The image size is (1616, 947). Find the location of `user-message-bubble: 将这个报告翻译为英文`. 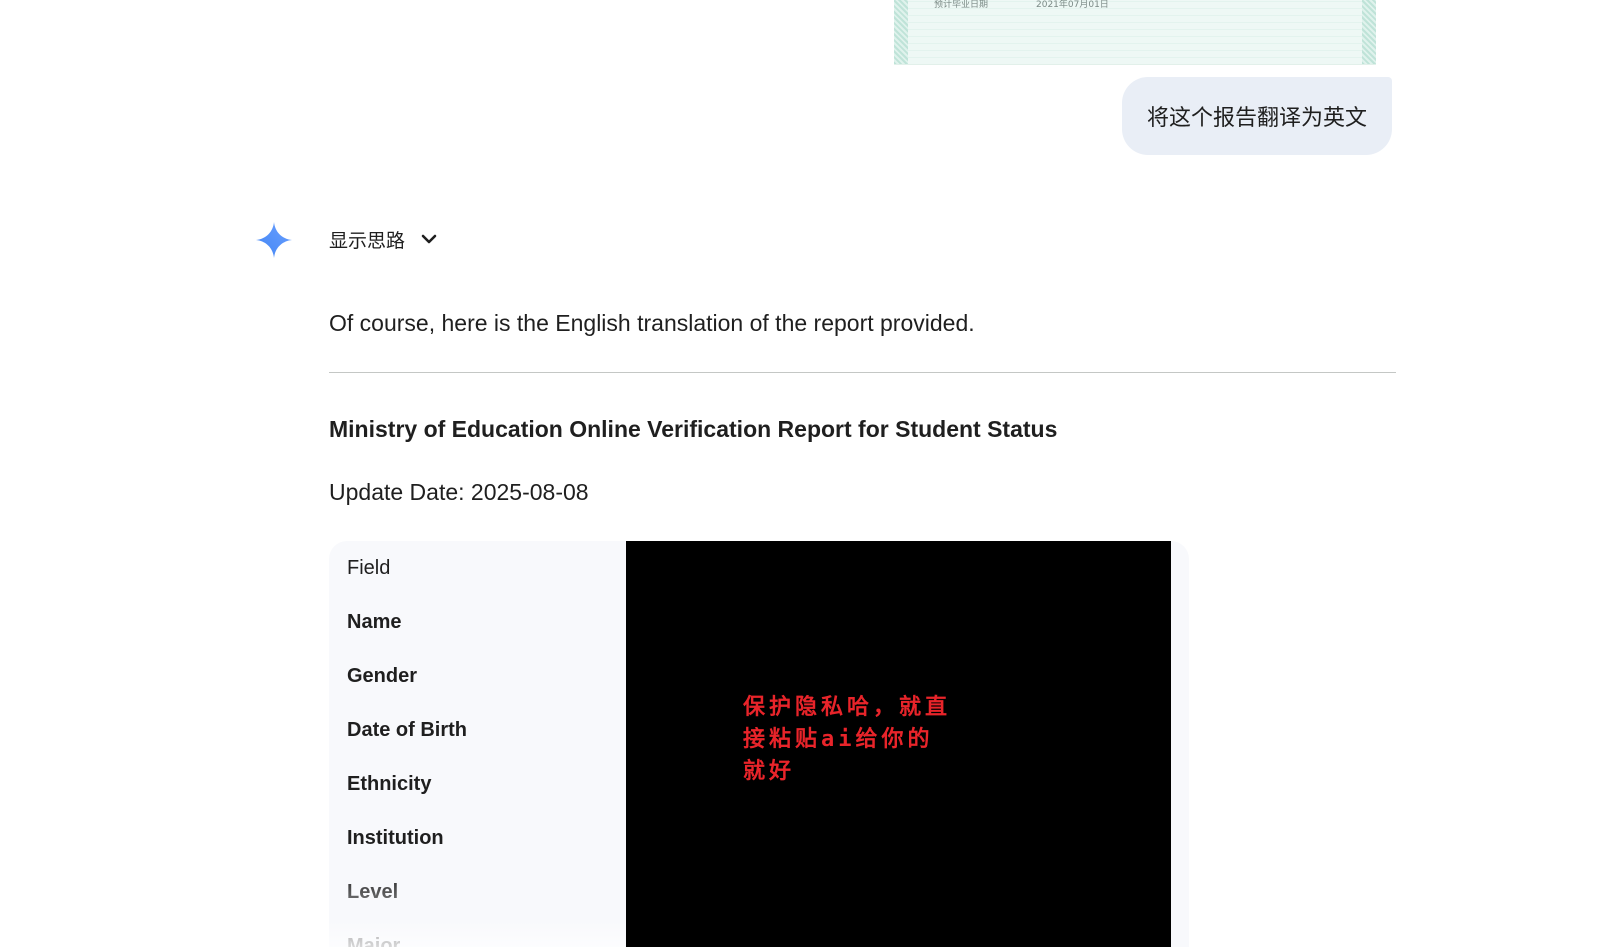

user-message-bubble: 将这个报告翻译为英文 is located at coordinates (1256, 116).